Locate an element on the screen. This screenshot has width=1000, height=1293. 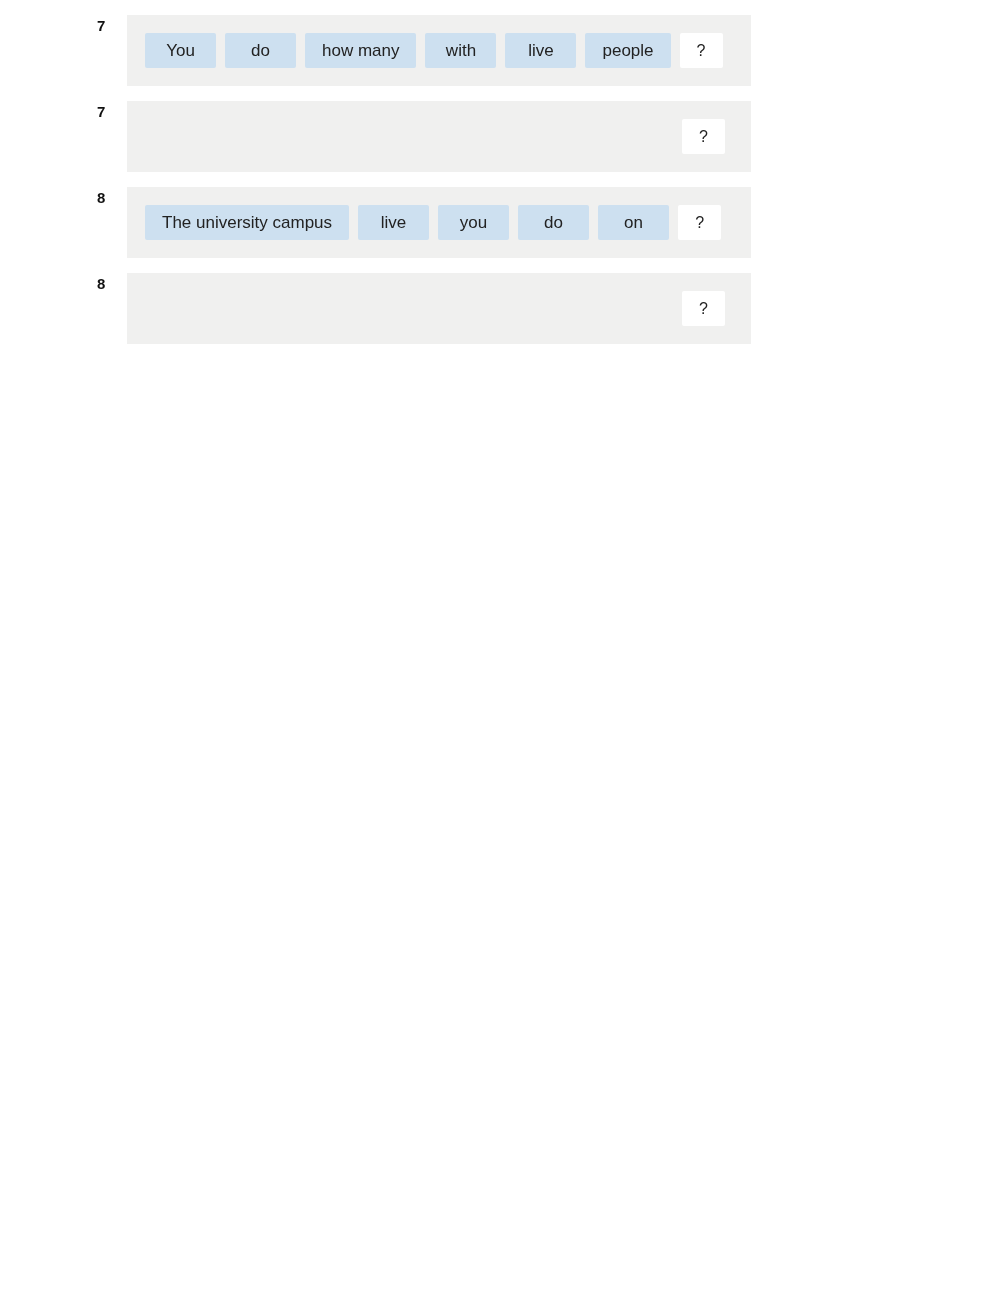
word-tile: you is located at coordinates (474, 222).